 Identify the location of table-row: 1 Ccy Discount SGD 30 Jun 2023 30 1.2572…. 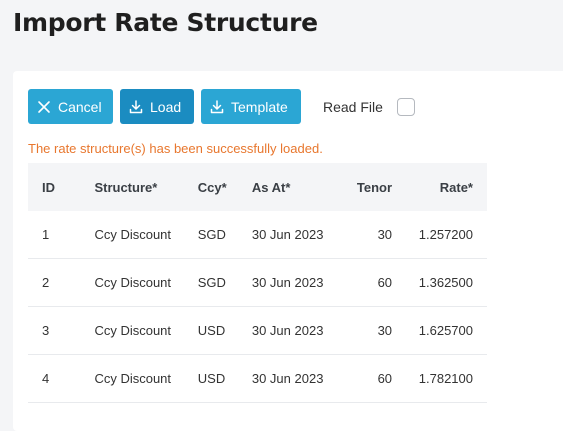
(257, 235).